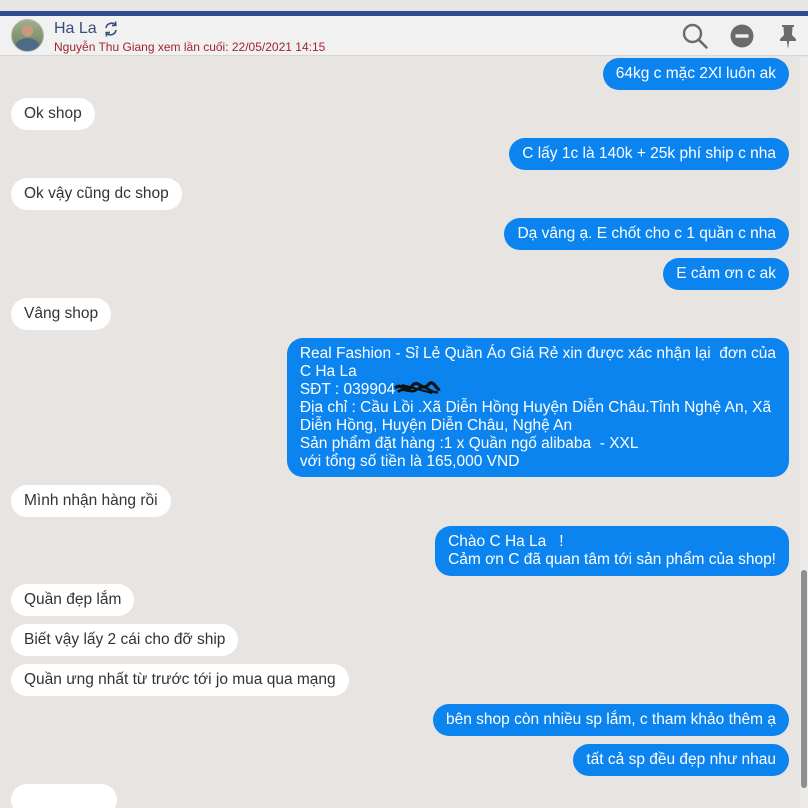 This screenshot has height=808, width=808. I want to click on message-bubble-incoming: Ok shop, so click(53, 114).